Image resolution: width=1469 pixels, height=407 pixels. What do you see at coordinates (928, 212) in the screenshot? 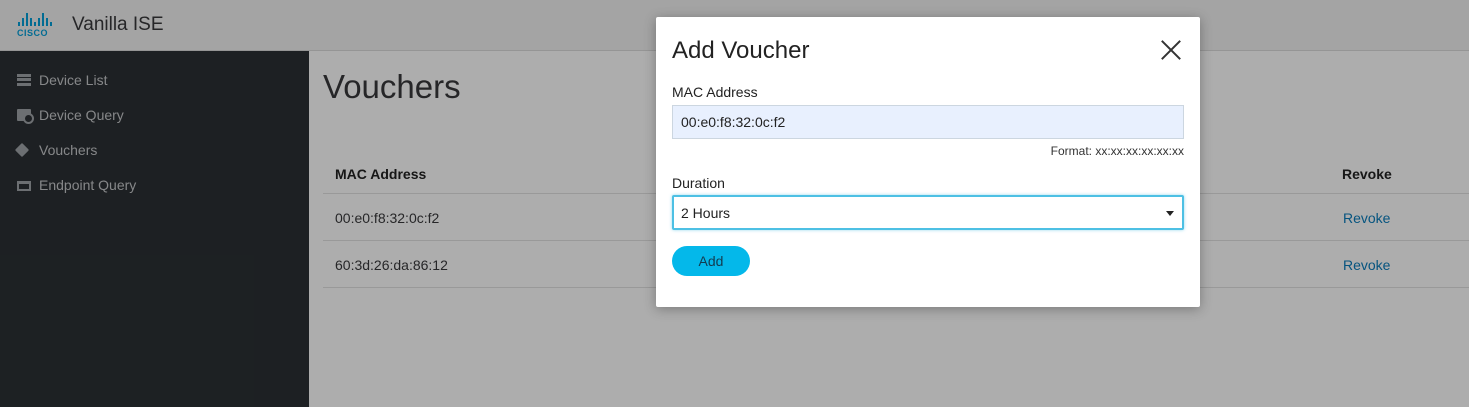
I see `duration-select: 2 Hours` at bounding box center [928, 212].